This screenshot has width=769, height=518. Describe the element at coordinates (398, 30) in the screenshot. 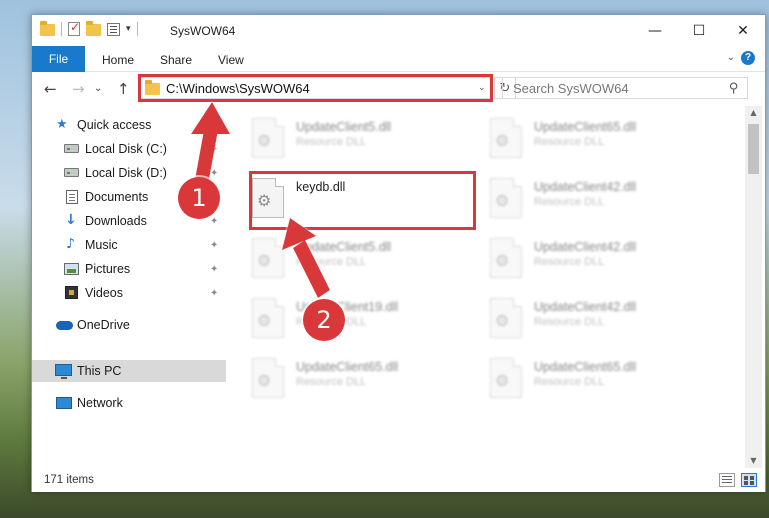

I see `title-bar: ▾ SysWOW64 — ☐ ✕` at that location.